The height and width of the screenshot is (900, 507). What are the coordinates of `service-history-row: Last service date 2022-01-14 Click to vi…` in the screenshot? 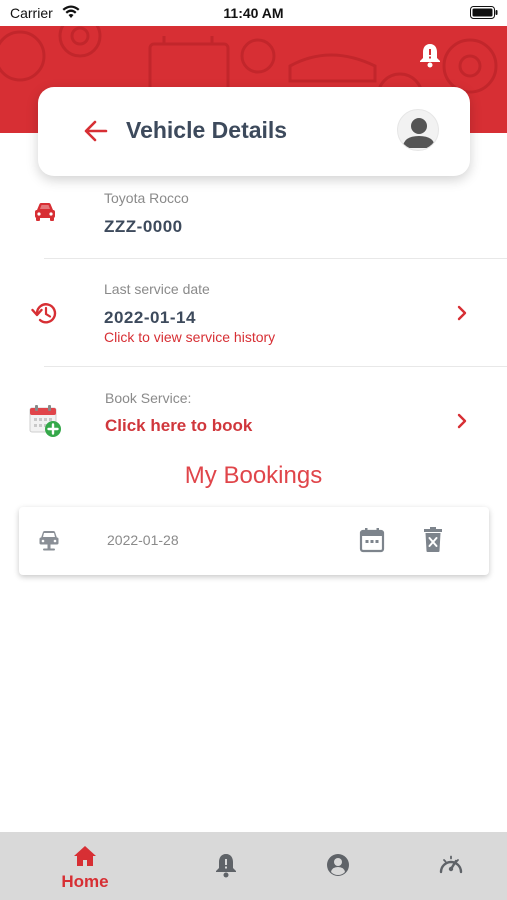 It's located at (253, 317).